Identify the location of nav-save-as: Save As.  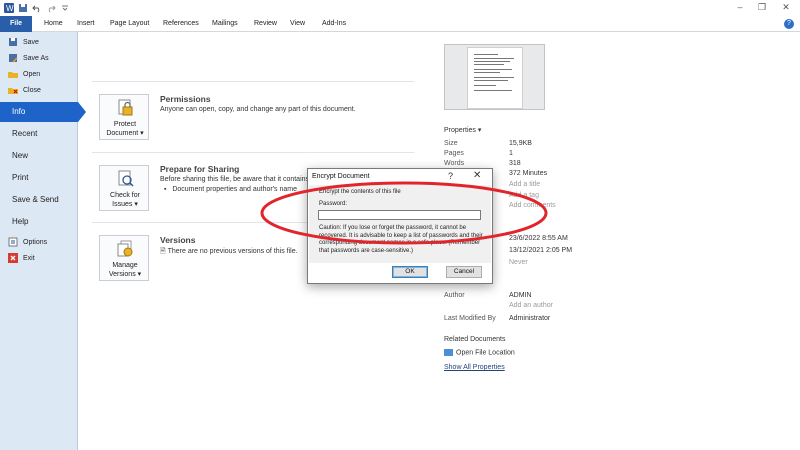
(28, 59).